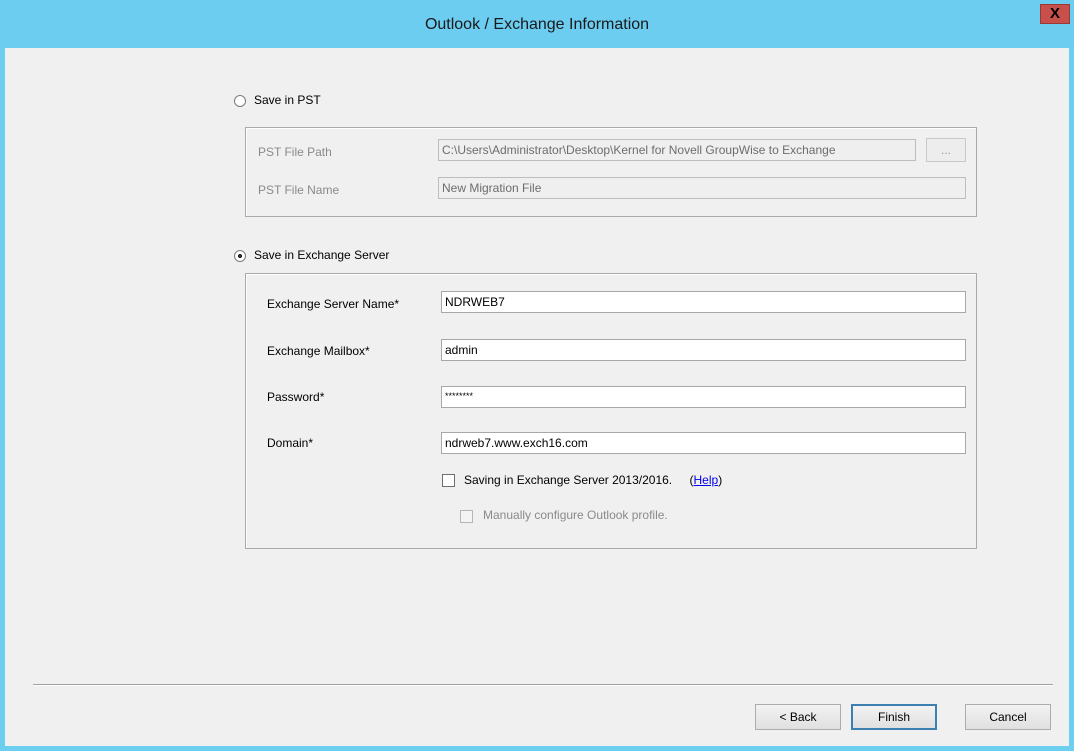  I want to click on save-2013-text: Saving in Exchange Server 2013/2016., so click(568, 480).